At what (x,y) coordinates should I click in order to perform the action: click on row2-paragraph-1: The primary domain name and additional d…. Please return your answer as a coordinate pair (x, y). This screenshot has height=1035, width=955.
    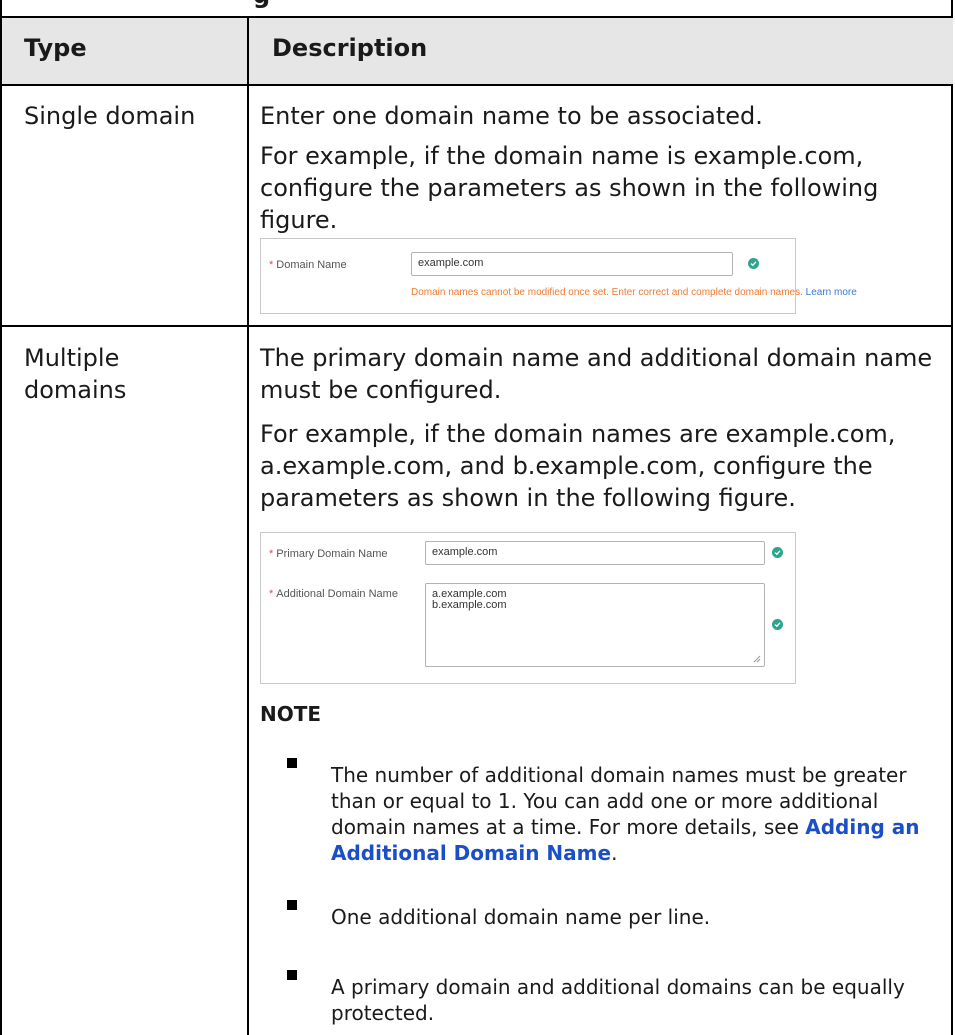
    Looking at the image, I should click on (596, 374).